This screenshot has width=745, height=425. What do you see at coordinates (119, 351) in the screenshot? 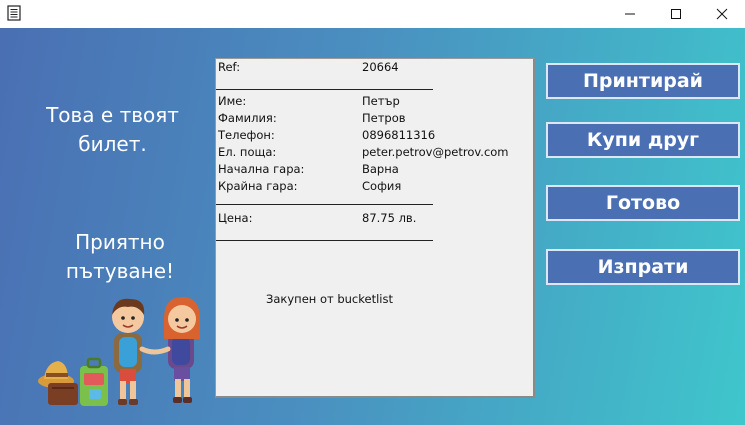
I see `travelers-illustration` at bounding box center [119, 351].